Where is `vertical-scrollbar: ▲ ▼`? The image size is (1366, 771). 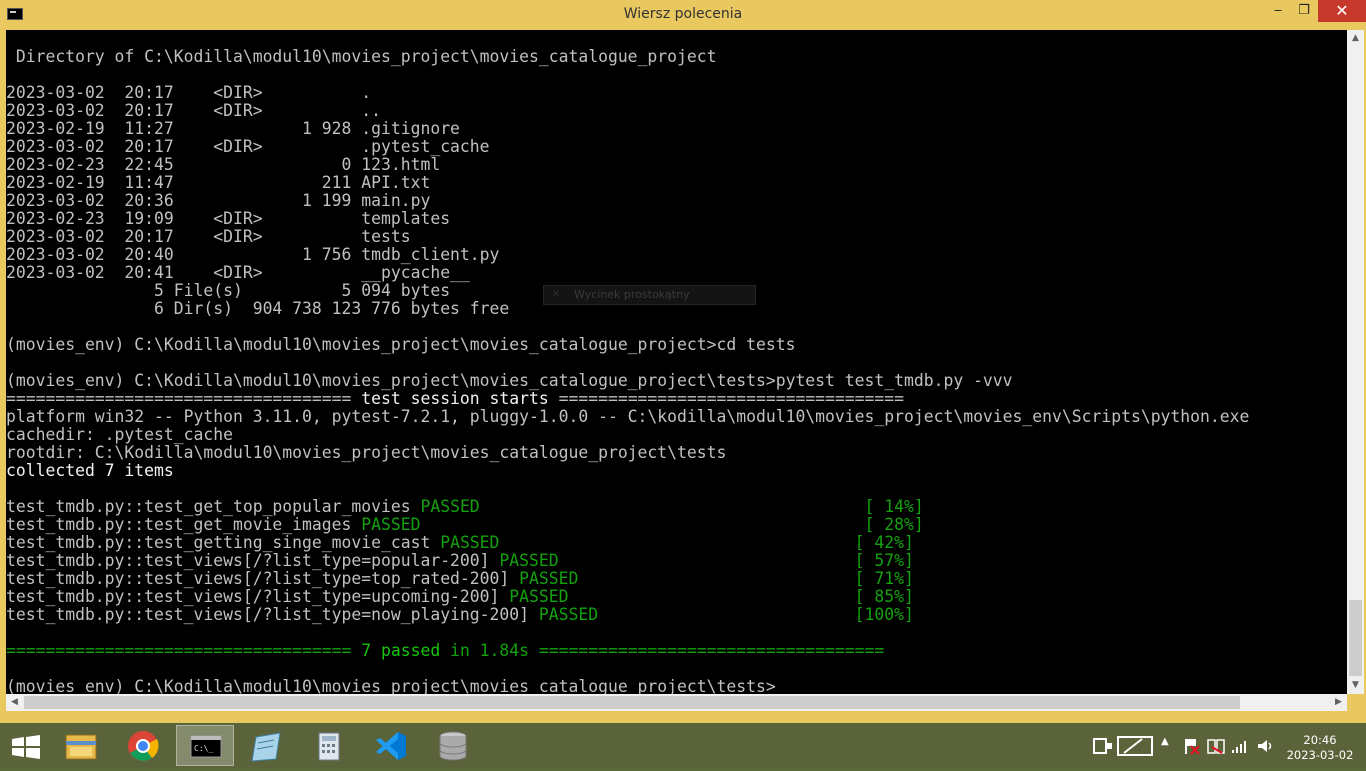
vertical-scrollbar: ▲ ▼ is located at coordinates (1355, 362).